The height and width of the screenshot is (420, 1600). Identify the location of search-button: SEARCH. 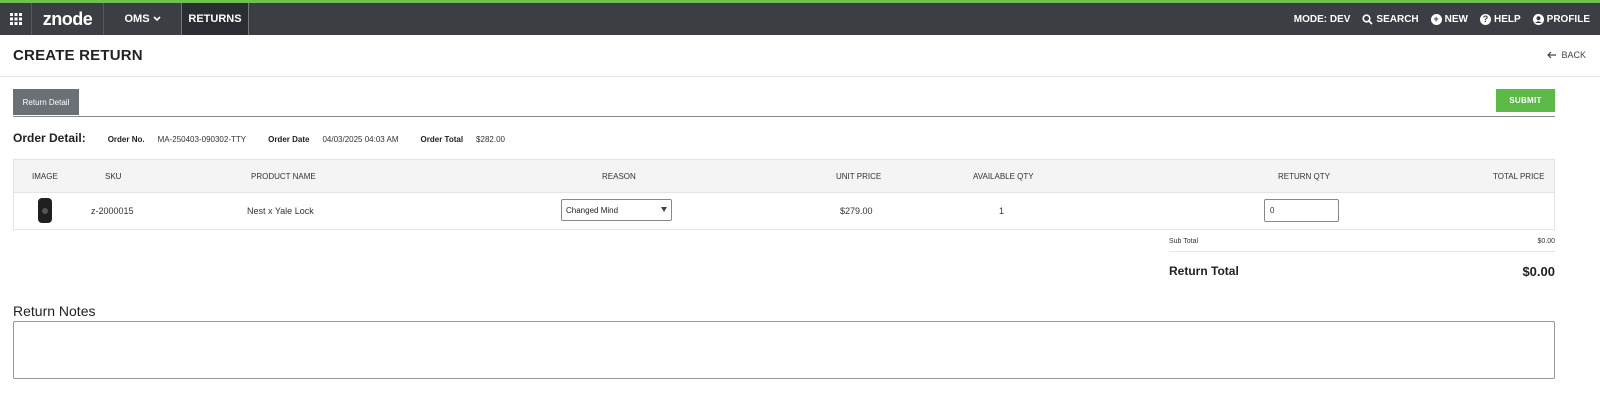
(1390, 19).